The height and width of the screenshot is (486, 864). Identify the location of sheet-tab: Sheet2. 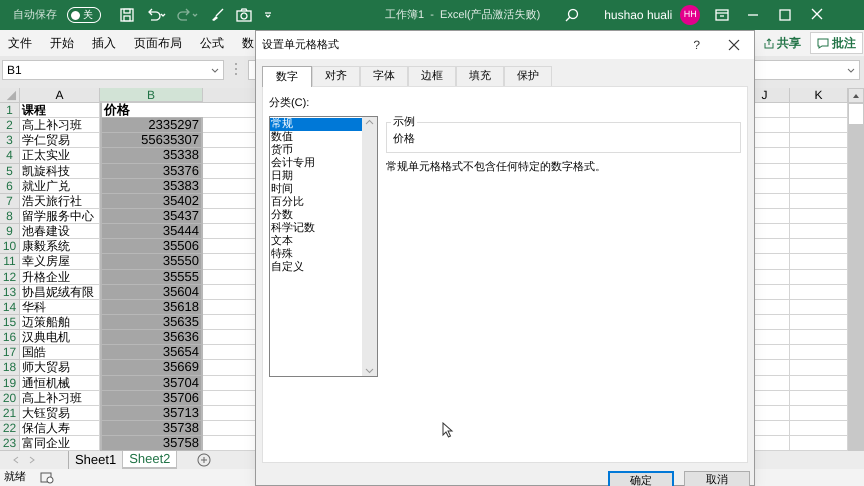
(150, 460).